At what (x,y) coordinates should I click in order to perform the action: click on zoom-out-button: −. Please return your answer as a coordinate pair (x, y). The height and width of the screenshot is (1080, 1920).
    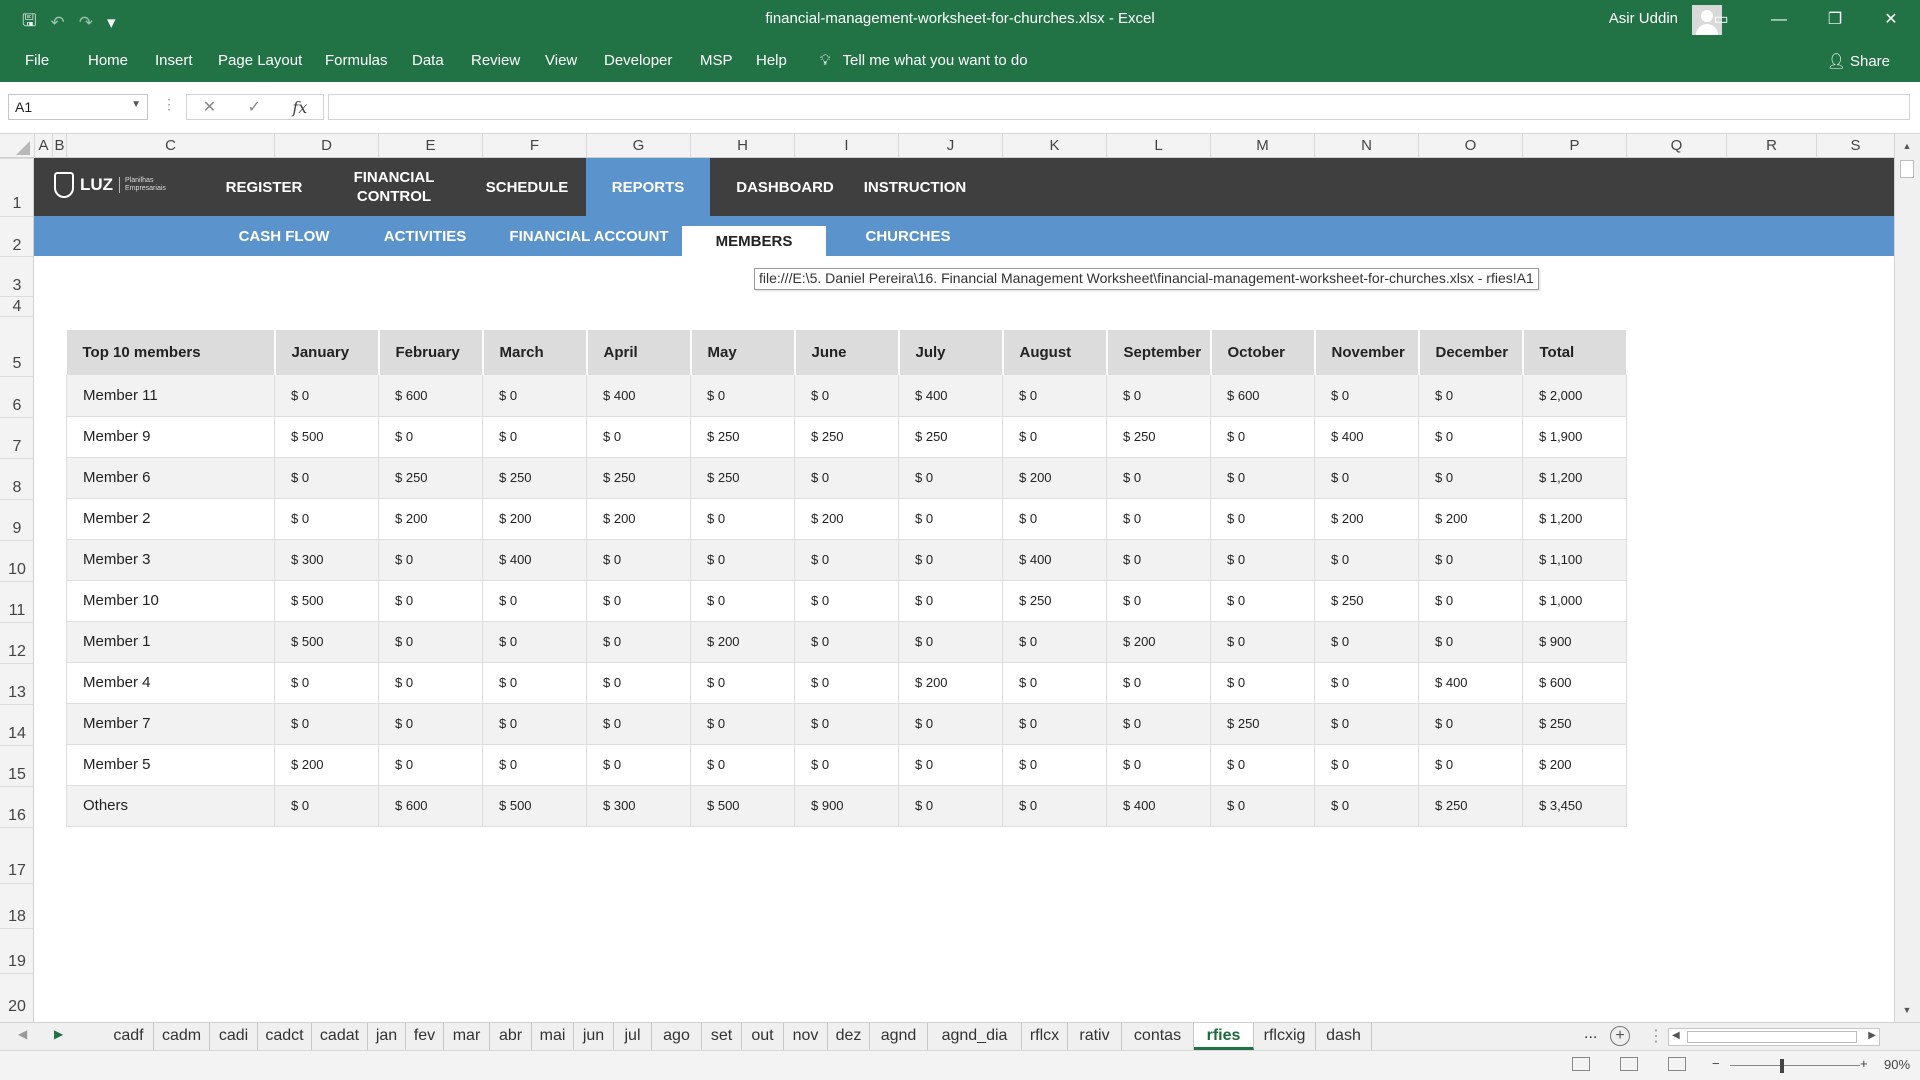
    Looking at the image, I should click on (1716, 1063).